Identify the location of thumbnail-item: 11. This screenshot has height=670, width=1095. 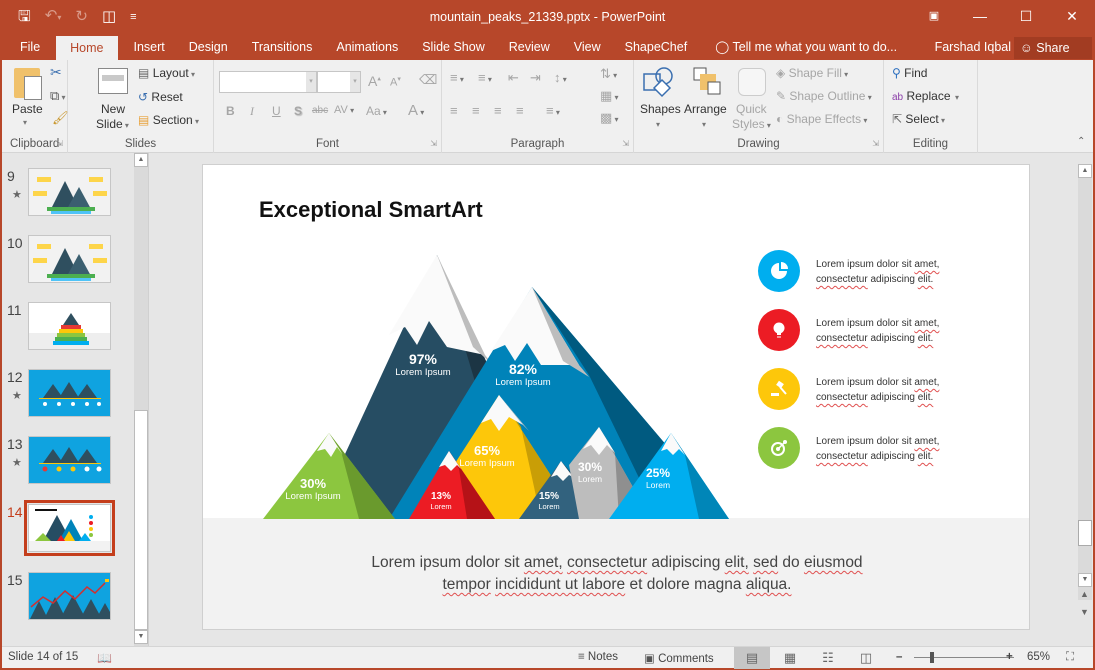
(67, 330).